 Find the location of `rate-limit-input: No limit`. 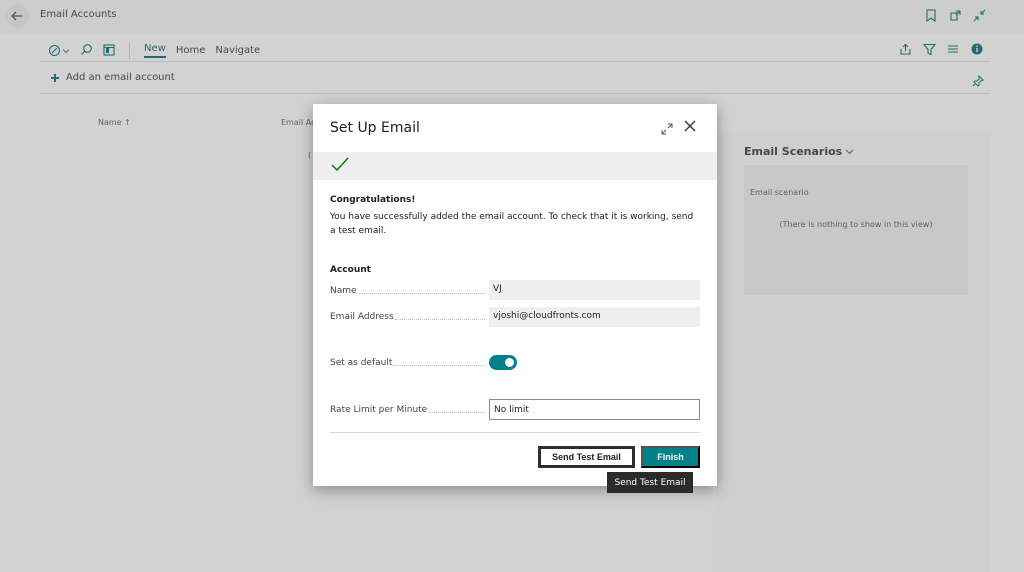

rate-limit-input: No limit is located at coordinates (594, 409).